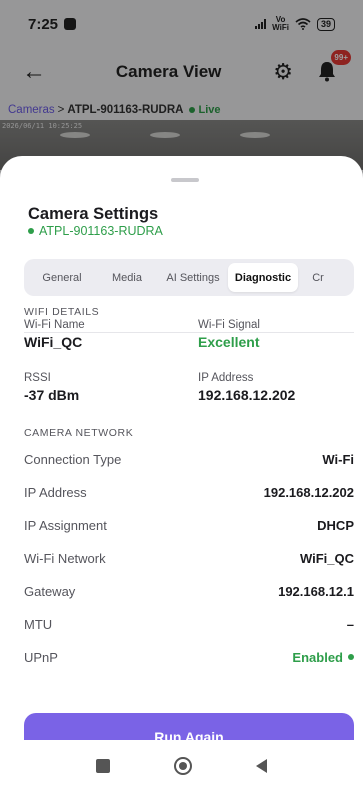 The image size is (363, 792). I want to click on network-row: UPnP Enabled, so click(189, 657).